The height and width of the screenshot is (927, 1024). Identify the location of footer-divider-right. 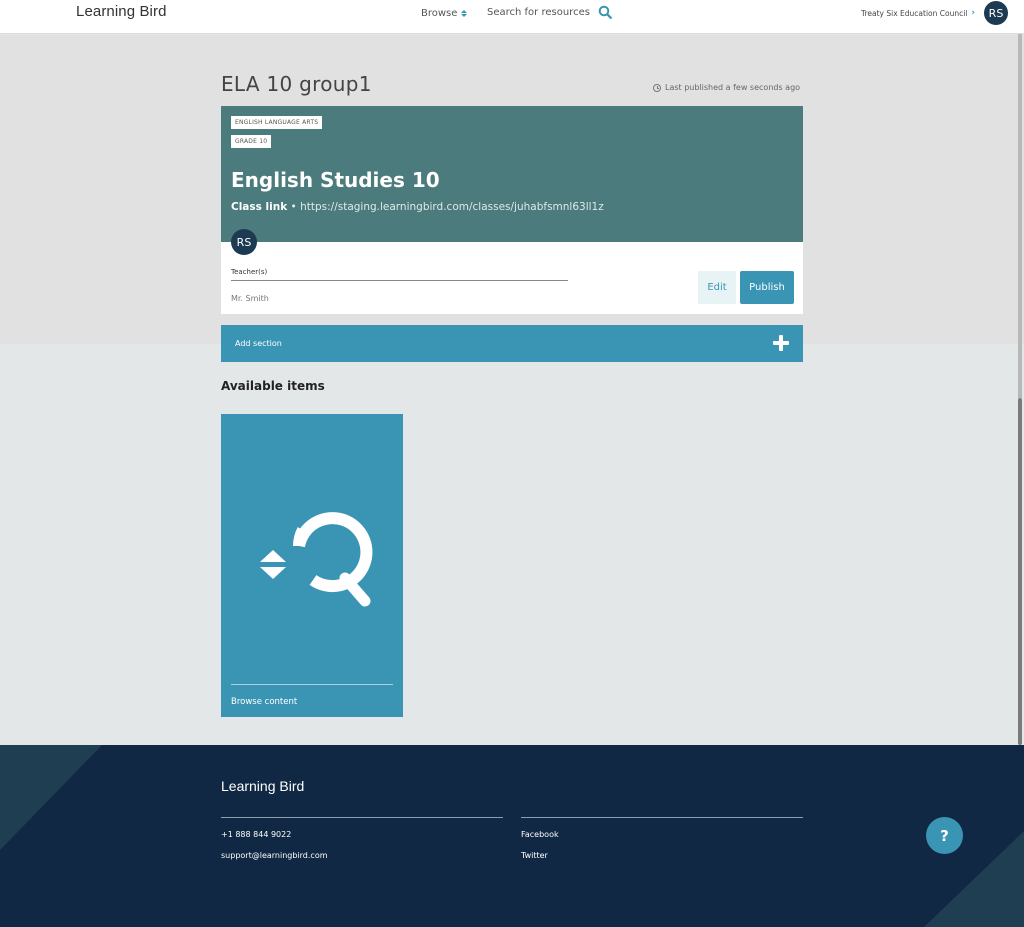
(662, 817).